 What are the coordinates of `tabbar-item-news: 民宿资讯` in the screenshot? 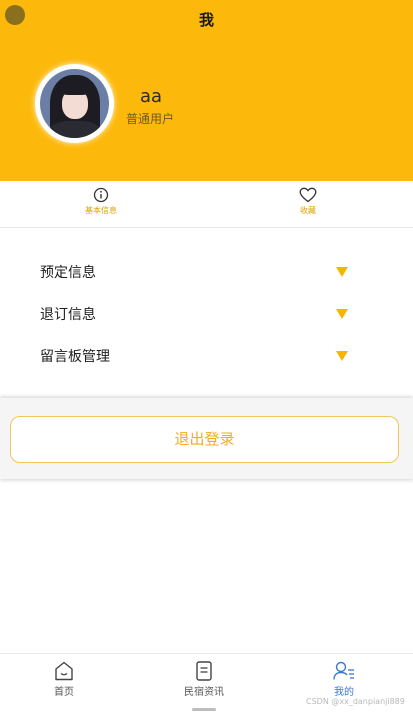 It's located at (204, 679).